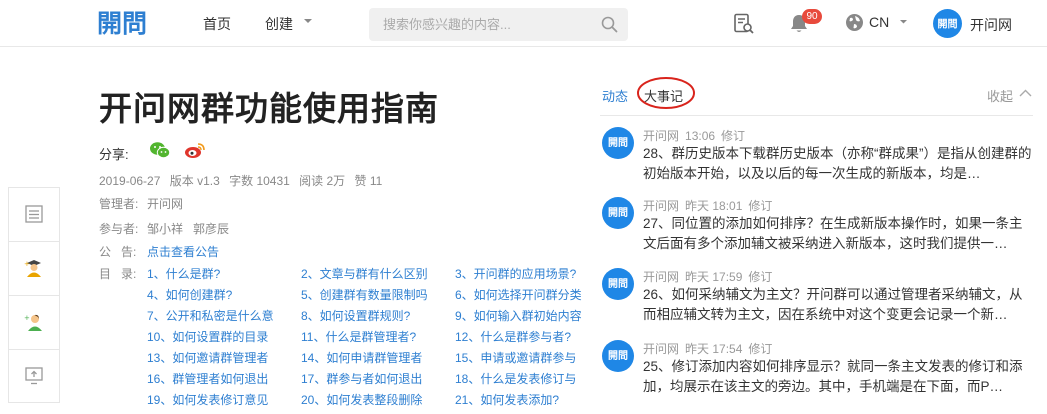  Describe the element at coordinates (195, 150) in the screenshot. I see `weibo-icon` at that location.